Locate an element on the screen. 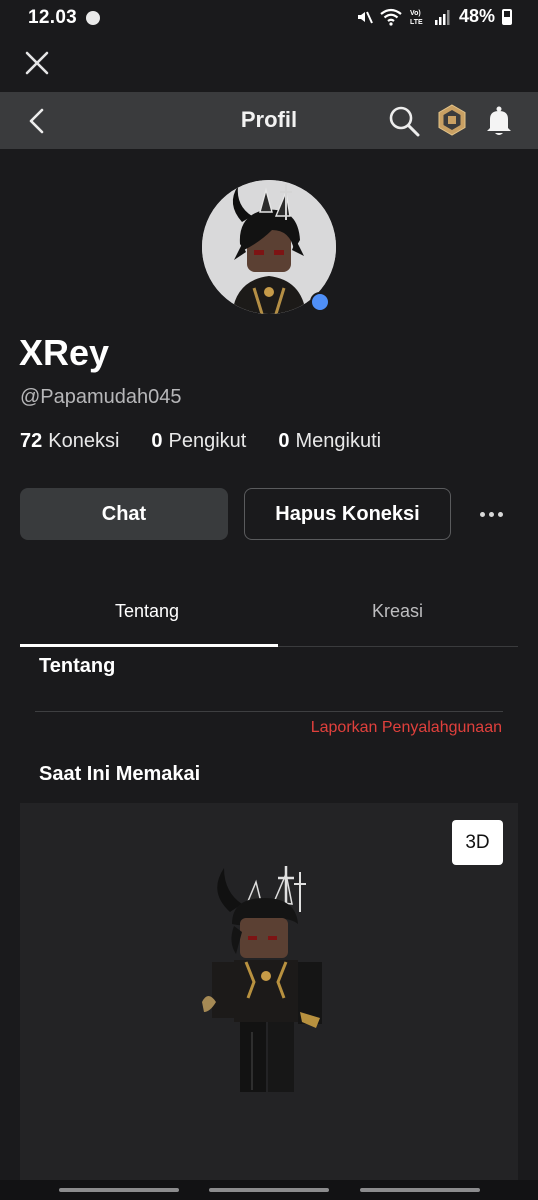  search-icon is located at coordinates (404, 121).